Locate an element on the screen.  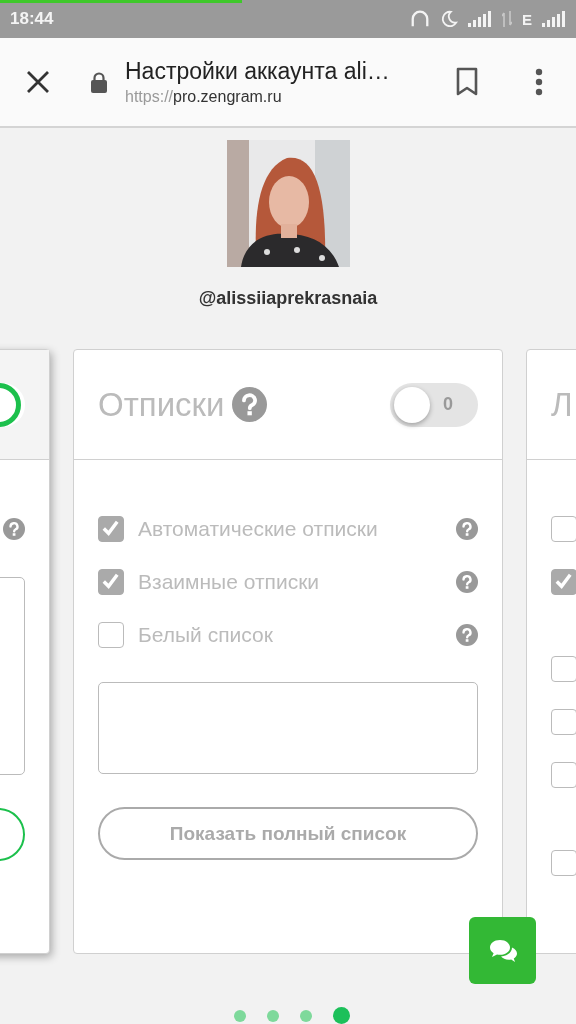
show-list-button: Показать полный список is located at coordinates (288, 833).